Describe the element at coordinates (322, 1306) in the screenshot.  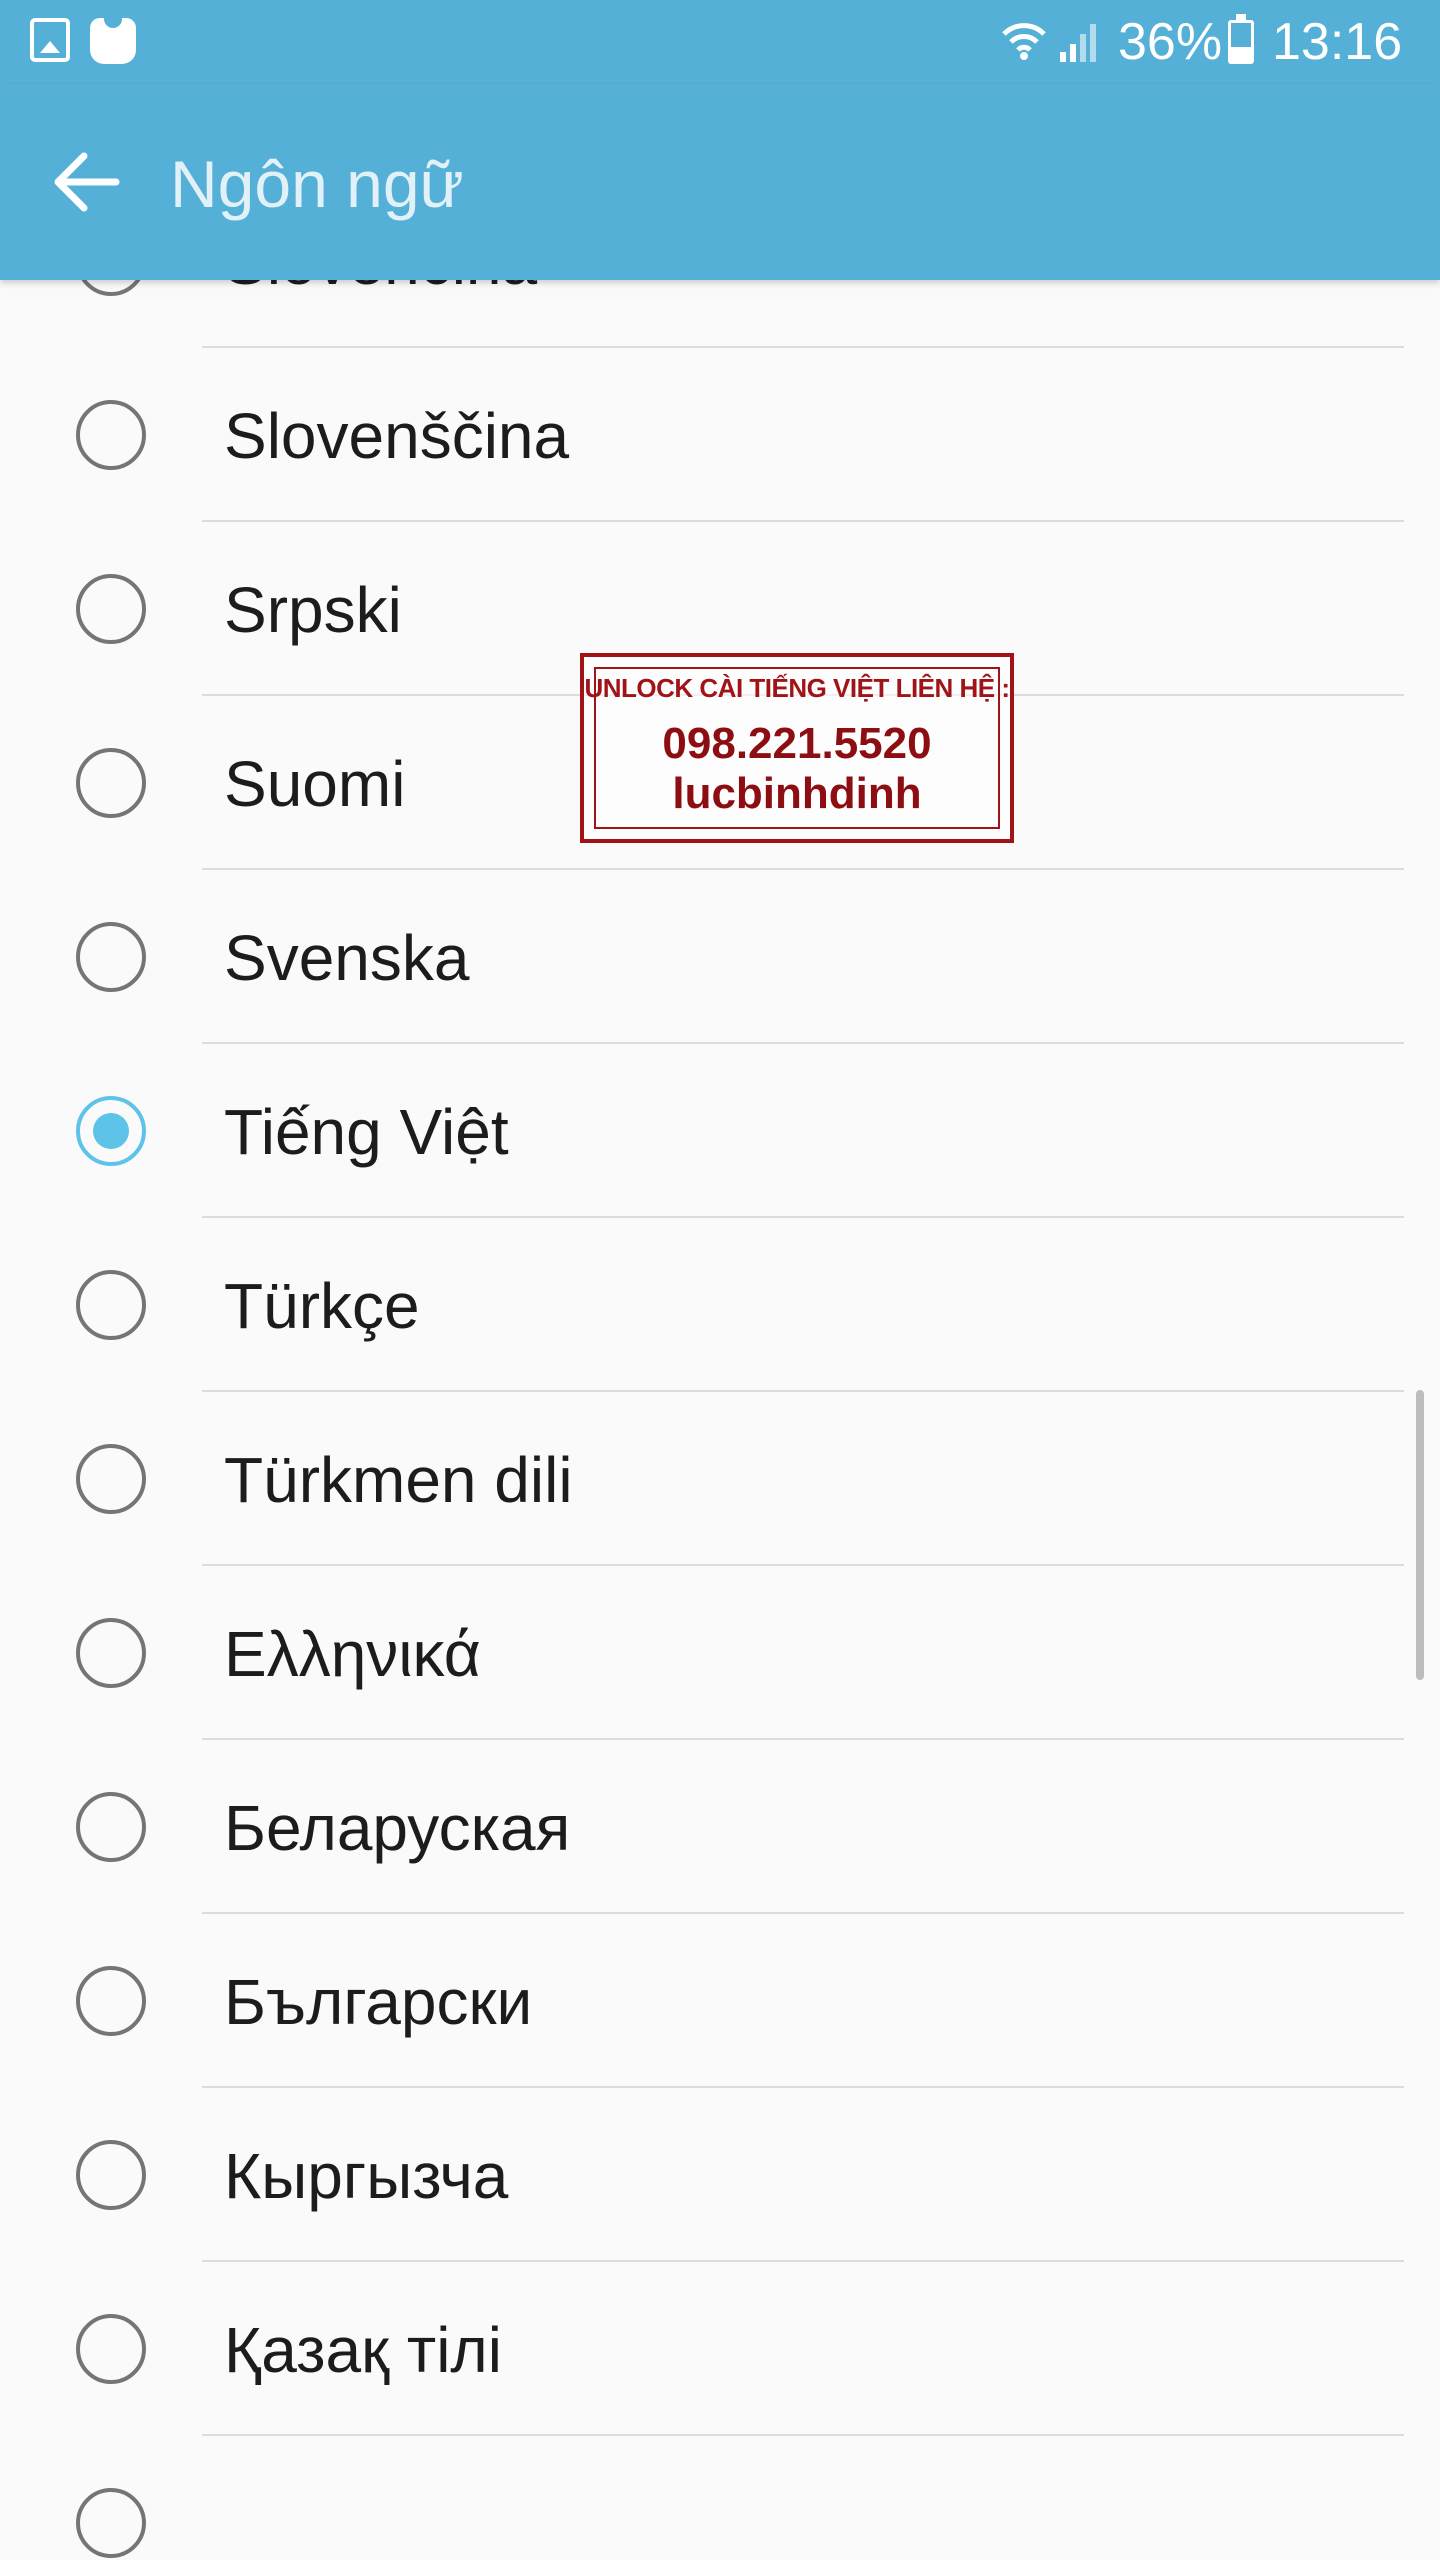
I see `language-label: Türkçe` at that location.